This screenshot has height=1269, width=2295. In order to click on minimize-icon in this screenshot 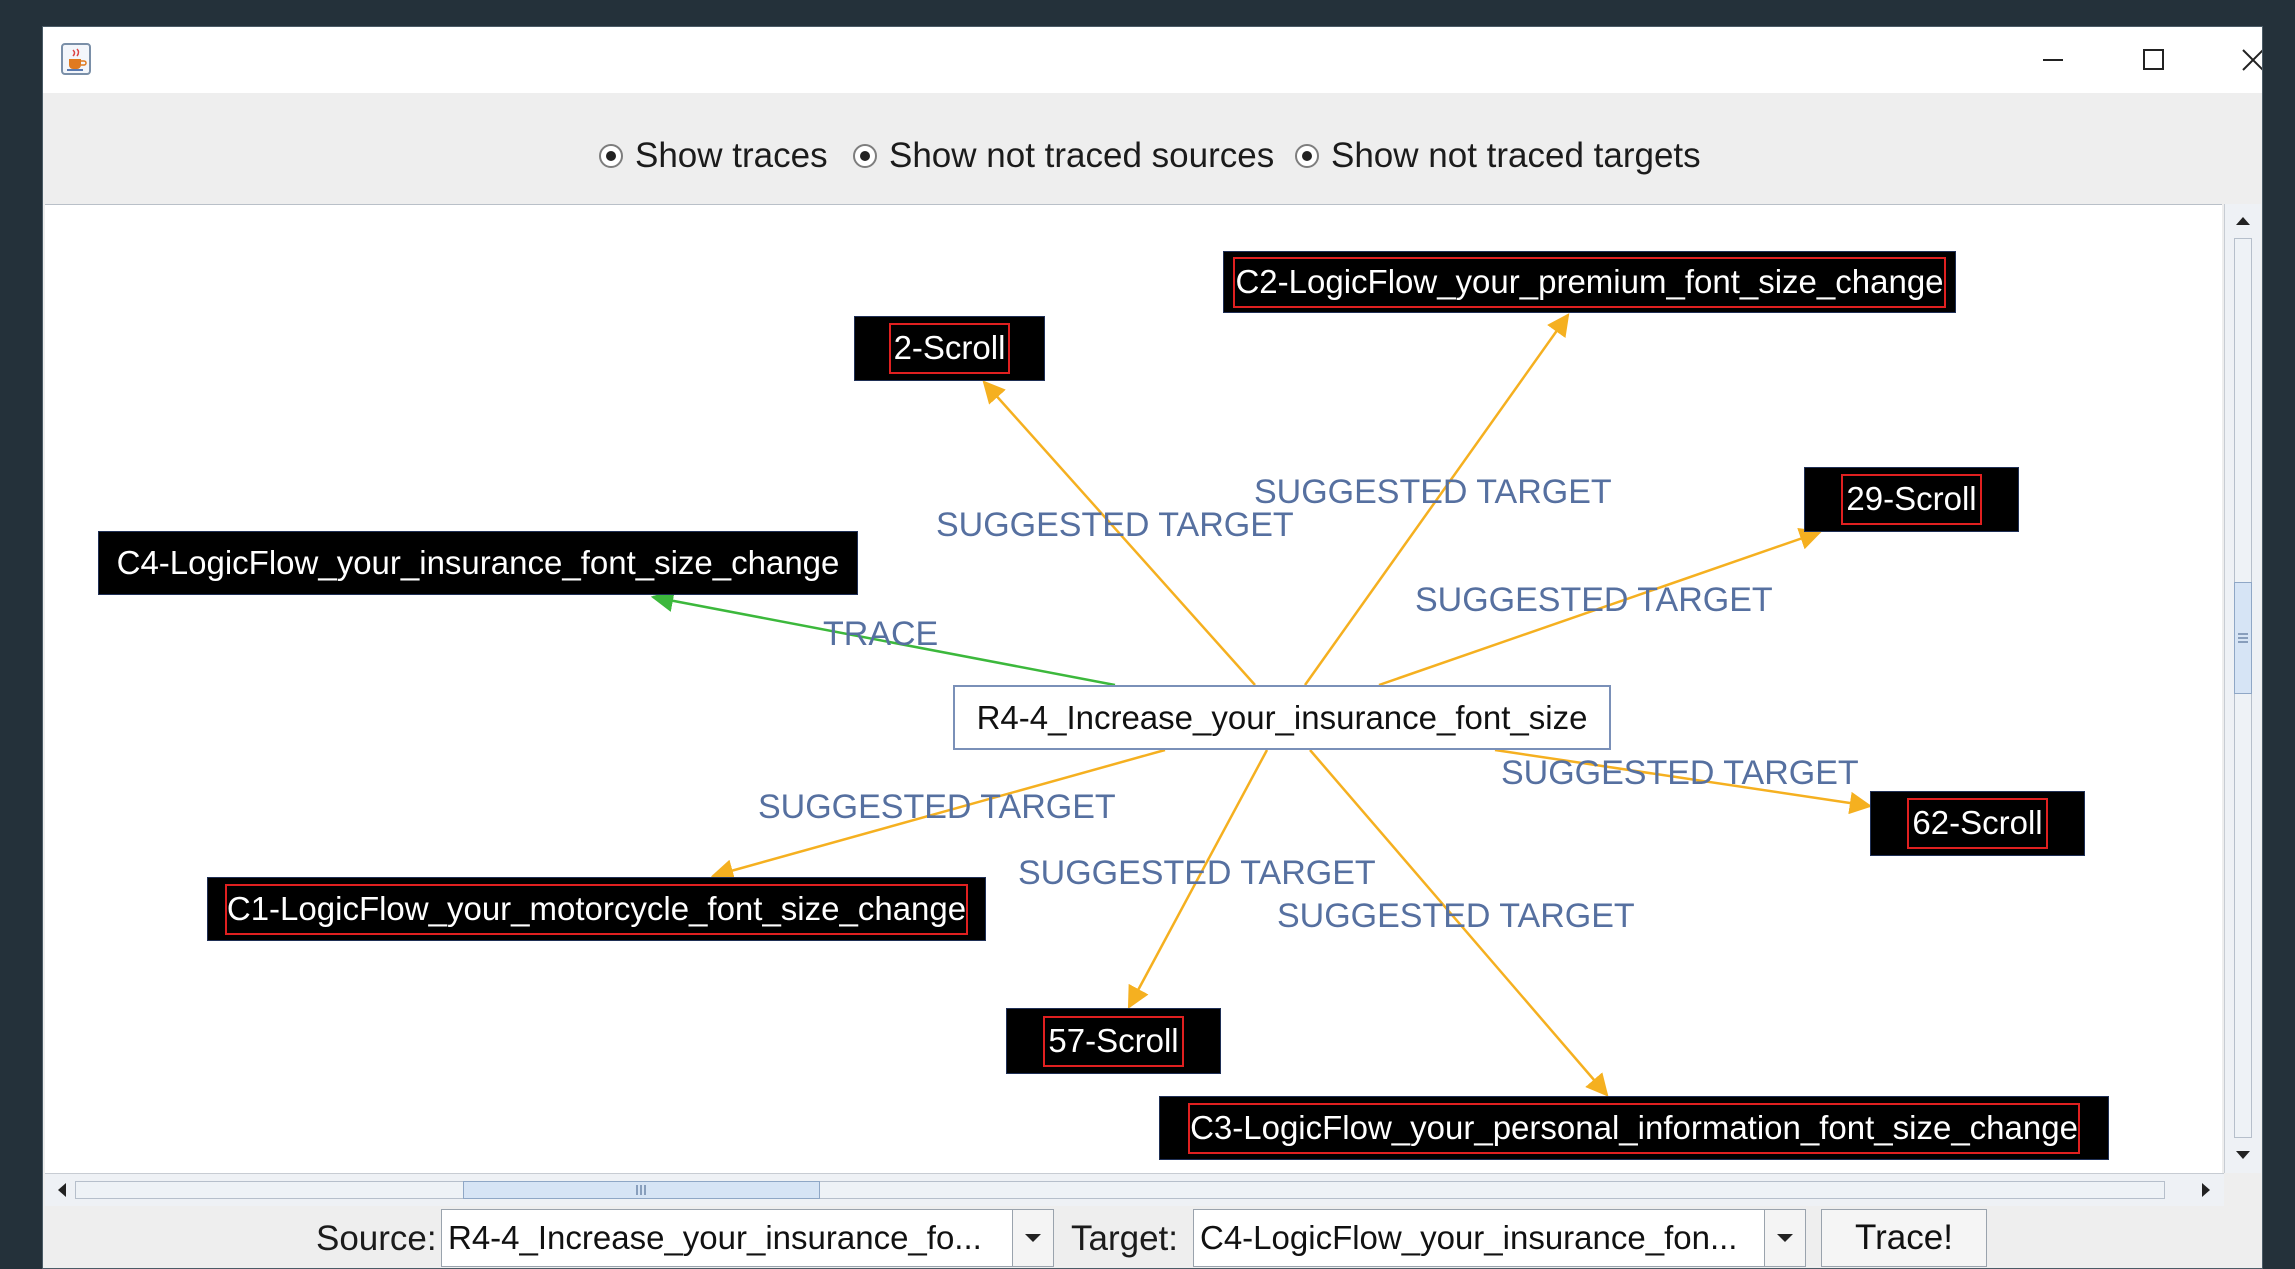, I will do `click(2053, 60)`.